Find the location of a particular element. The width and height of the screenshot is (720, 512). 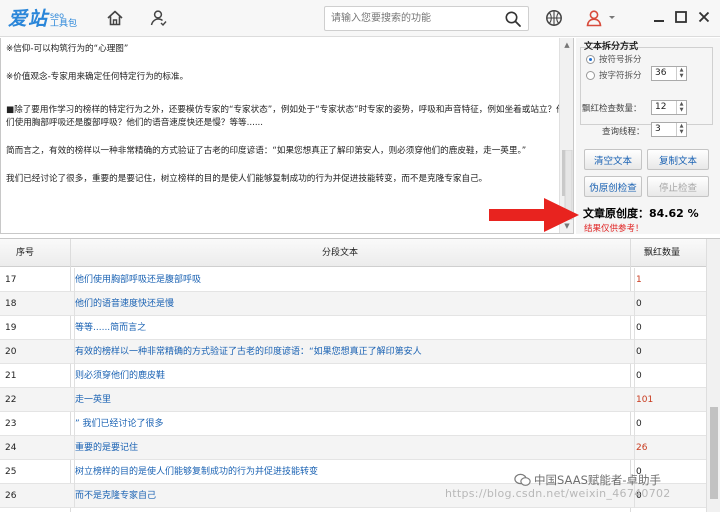

table-row: 19 等等......简而言之 0 is located at coordinates (353, 328).